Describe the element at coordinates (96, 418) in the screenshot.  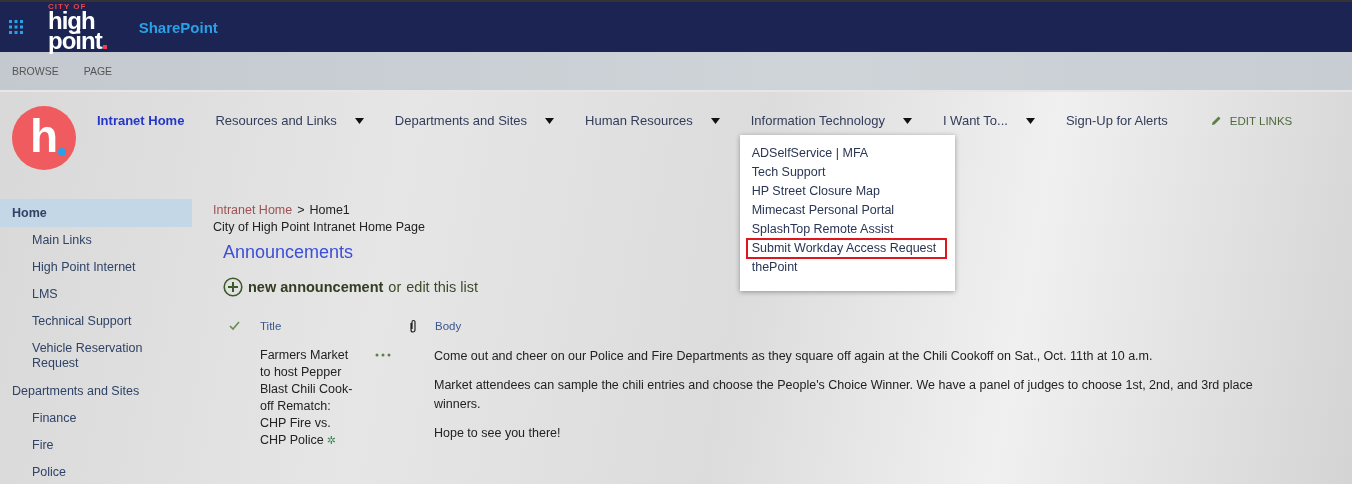
I see `sidebar-item: Finance` at that location.